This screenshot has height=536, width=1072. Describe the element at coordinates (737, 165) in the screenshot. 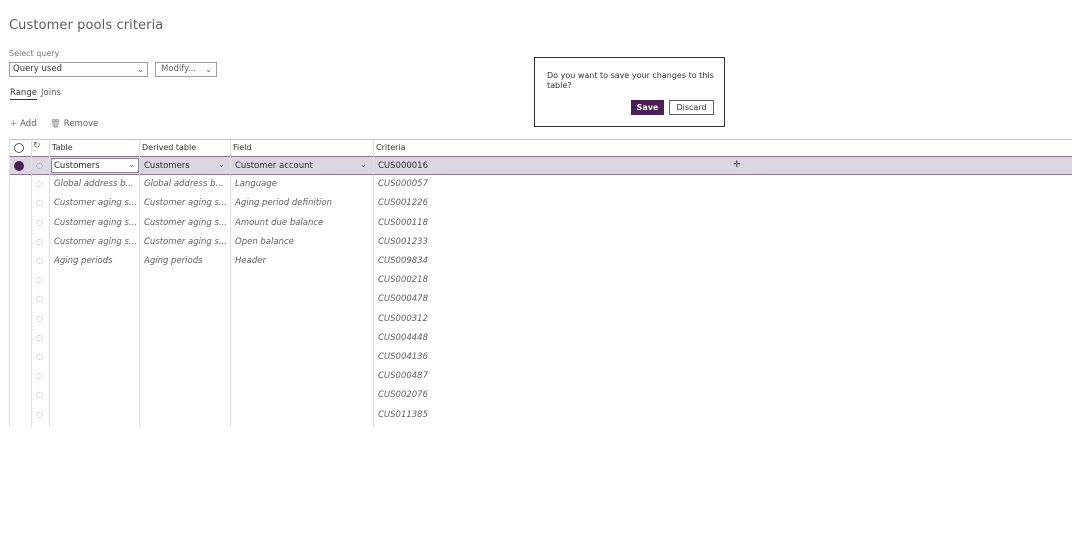

I see `mouse-cursor-icon: ✛` at that location.